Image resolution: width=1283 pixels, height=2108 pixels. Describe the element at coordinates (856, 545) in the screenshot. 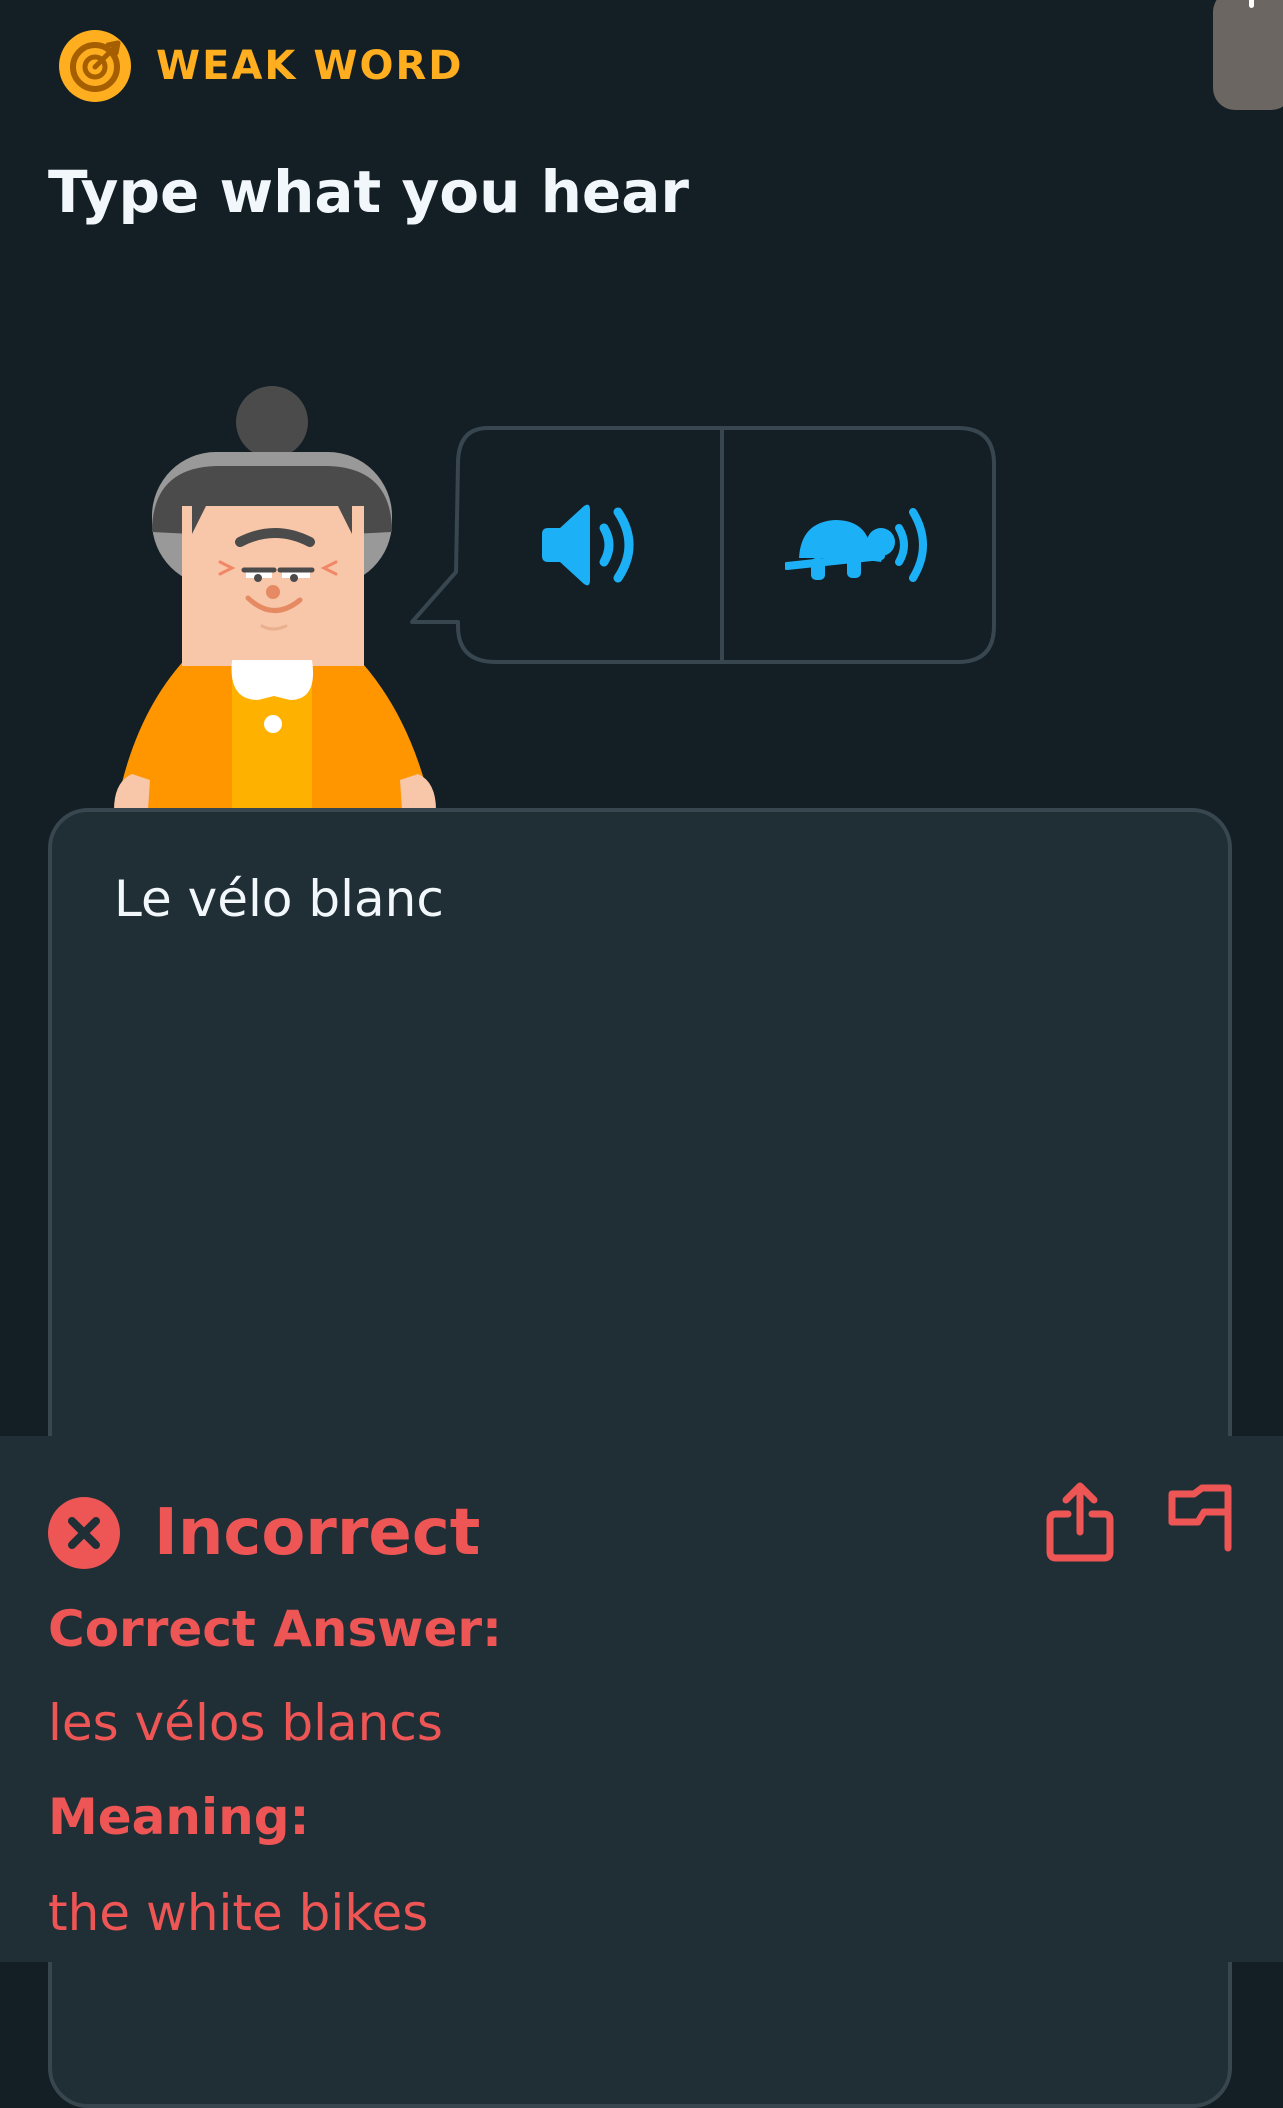

I see `turtle-speaker-icon` at that location.